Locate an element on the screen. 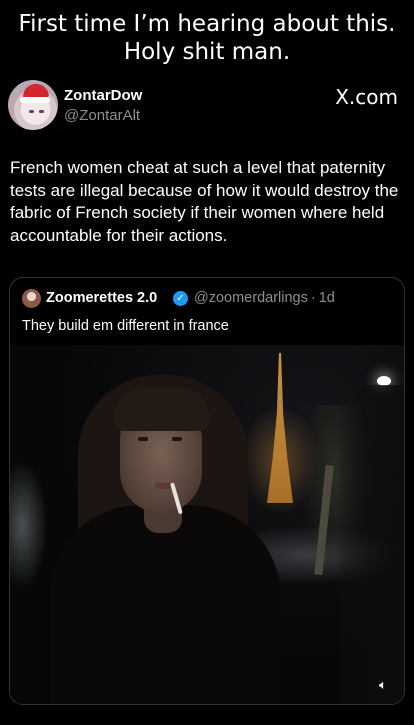  author-avatar is located at coordinates (33, 105).